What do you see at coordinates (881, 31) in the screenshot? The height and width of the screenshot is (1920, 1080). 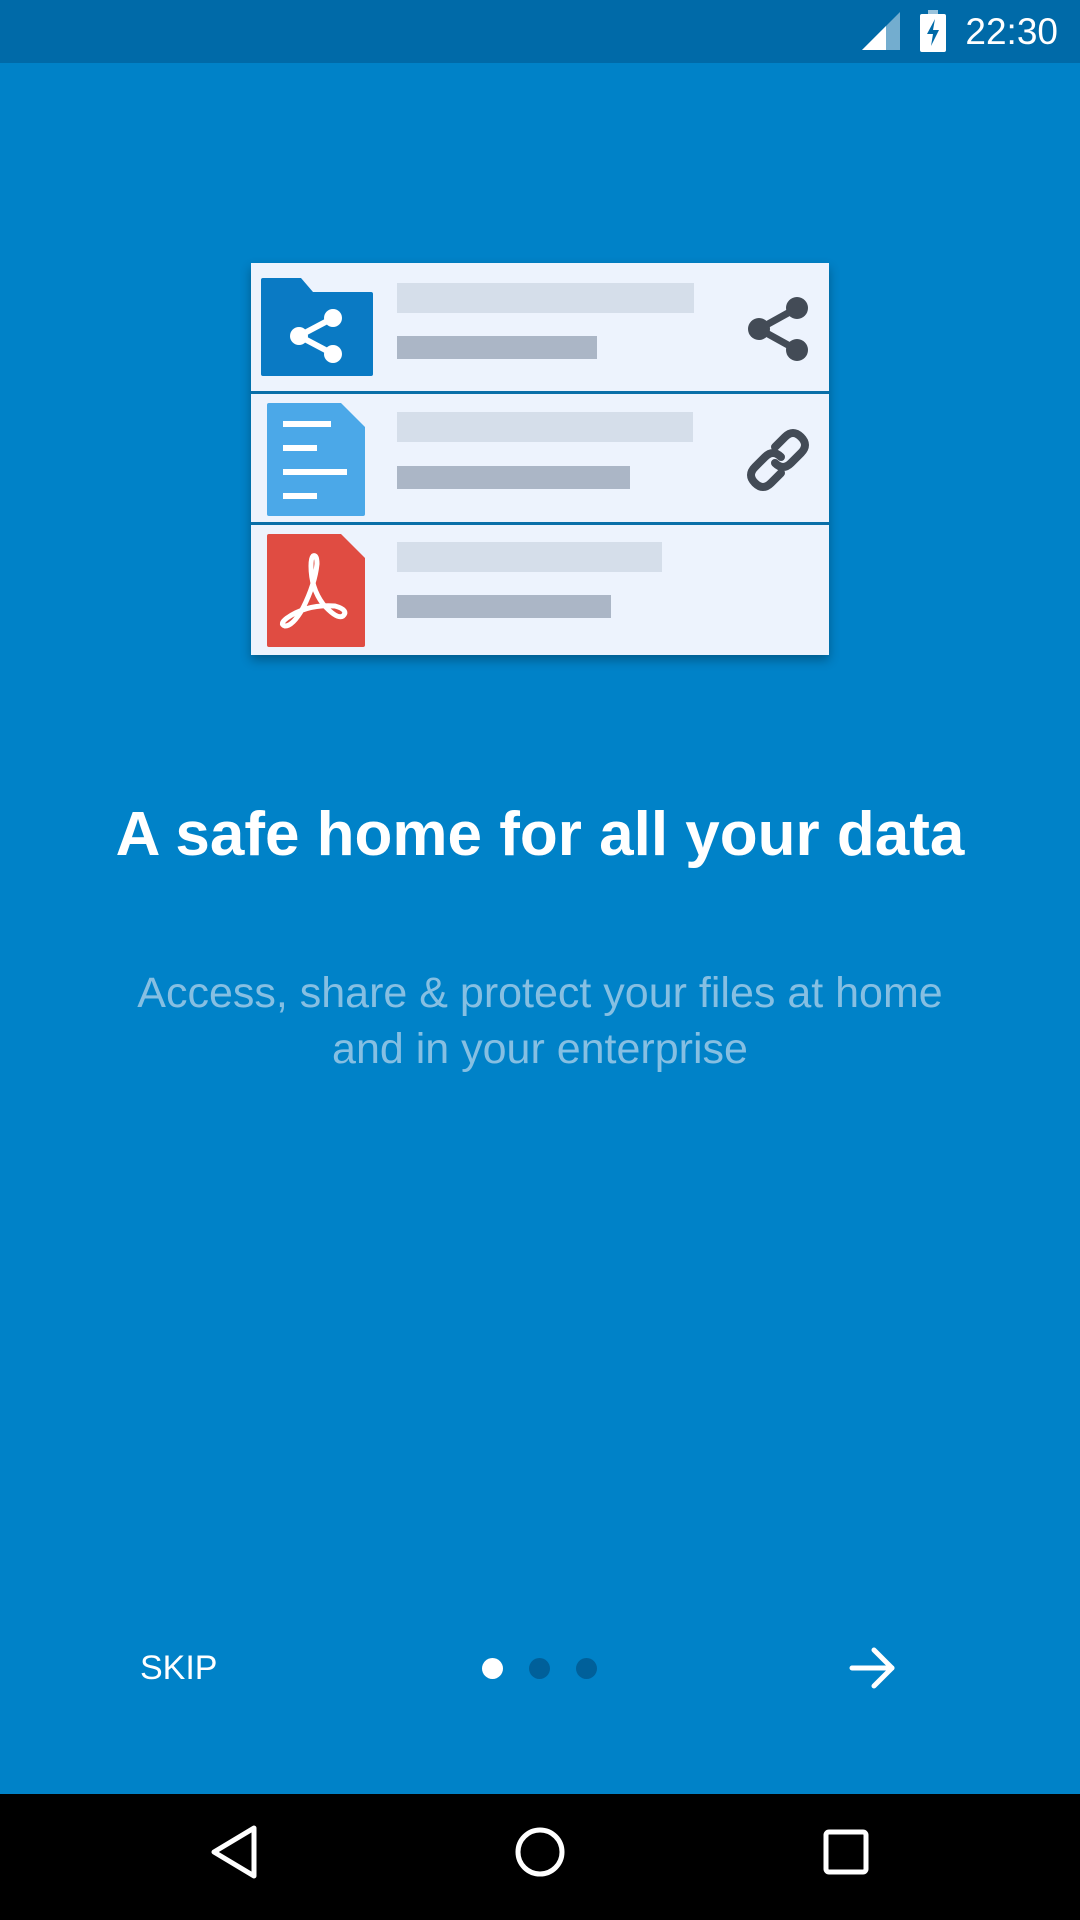 I see `signal-icon` at bounding box center [881, 31].